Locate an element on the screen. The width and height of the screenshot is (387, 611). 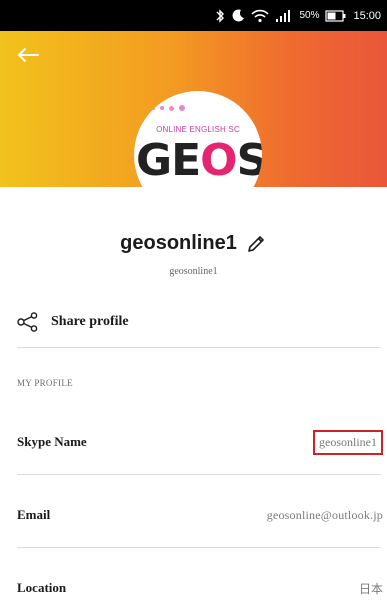
signal-icon is located at coordinates (284, 16).